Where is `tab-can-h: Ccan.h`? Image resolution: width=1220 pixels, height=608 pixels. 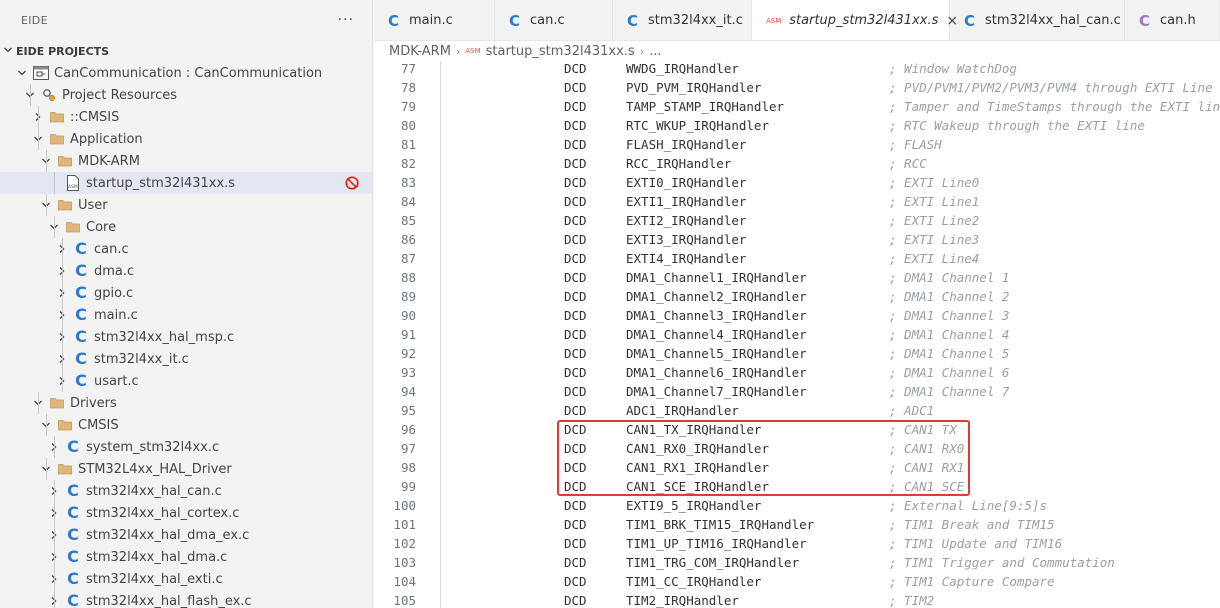
tab-can-h: Ccan.h is located at coordinates (1172, 20).